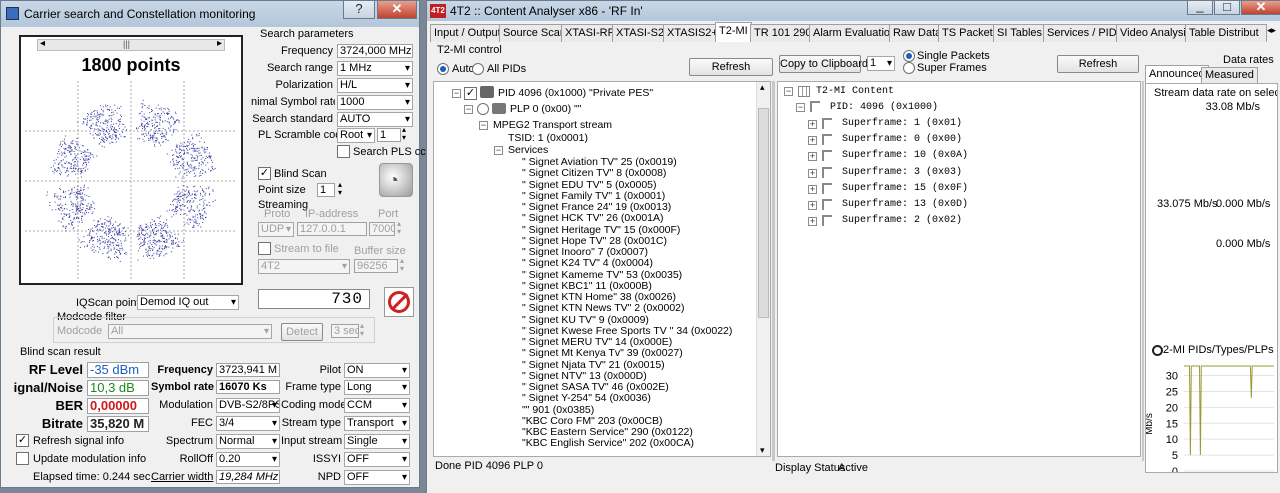 The height and width of the screenshot is (493, 1280). I want to click on buffer-size-input: 96256, so click(376, 266).